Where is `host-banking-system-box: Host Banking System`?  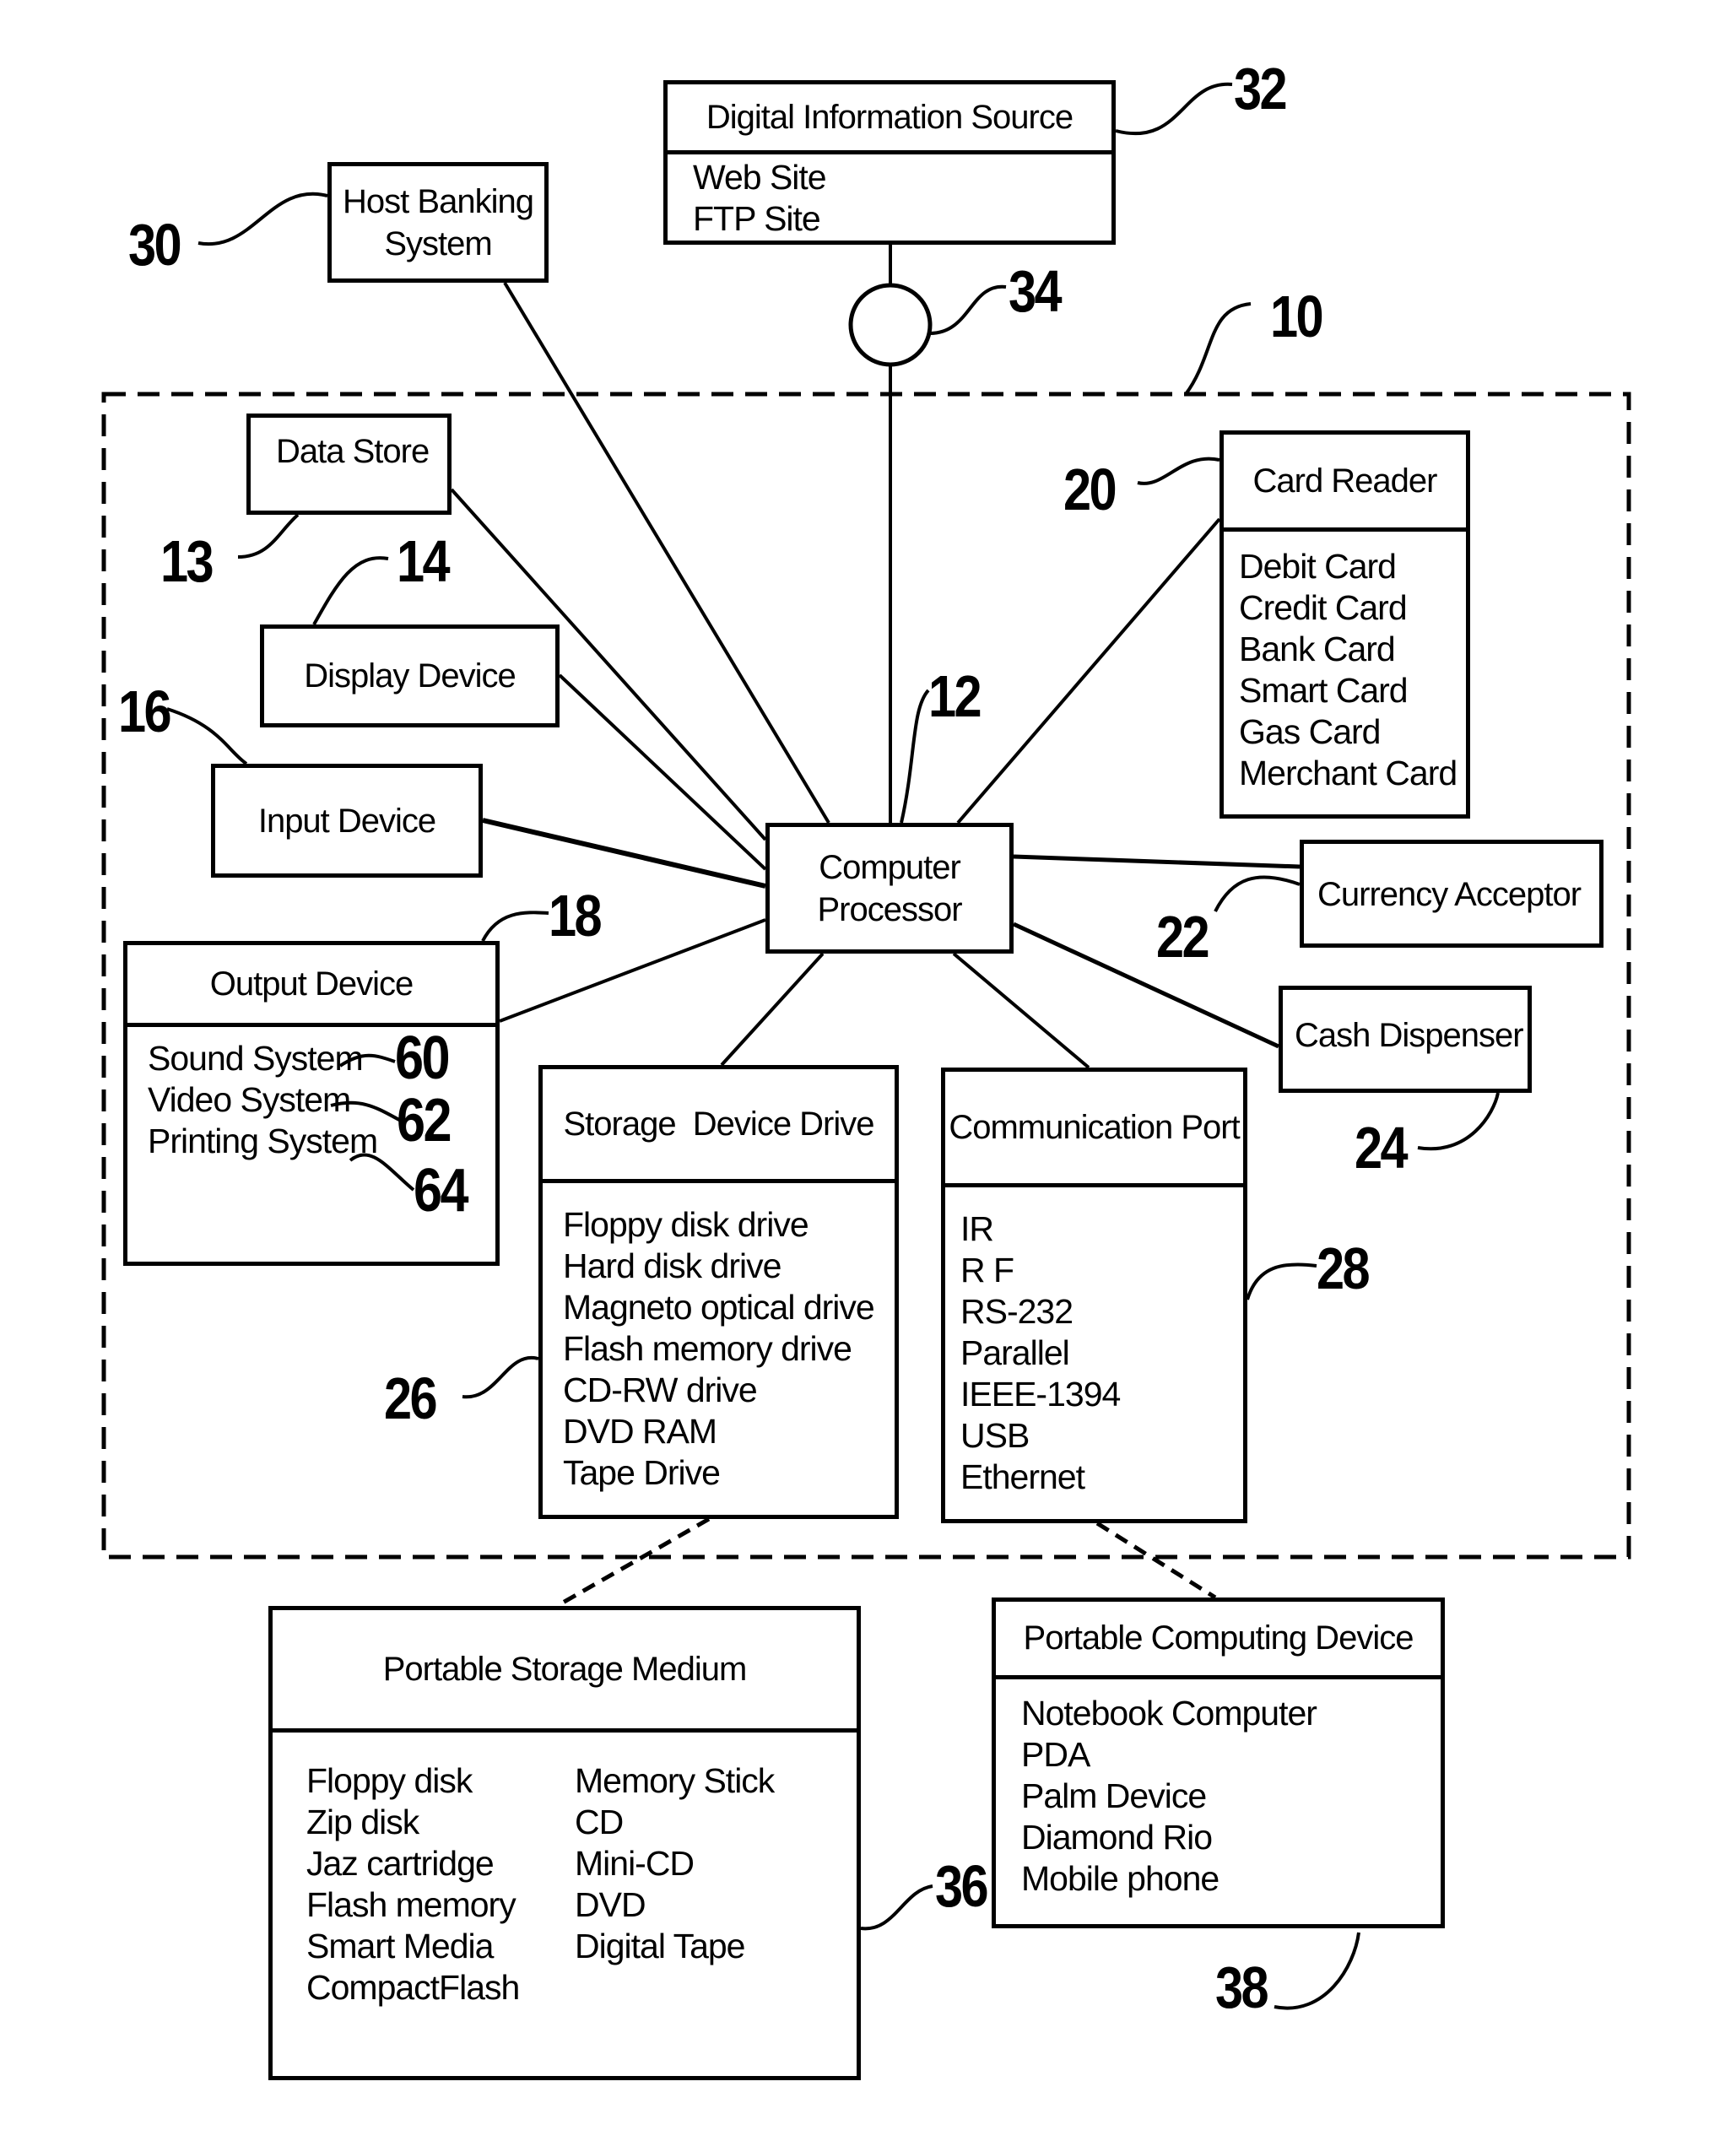
host-banking-system-box: Host Banking System is located at coordinates (438, 222).